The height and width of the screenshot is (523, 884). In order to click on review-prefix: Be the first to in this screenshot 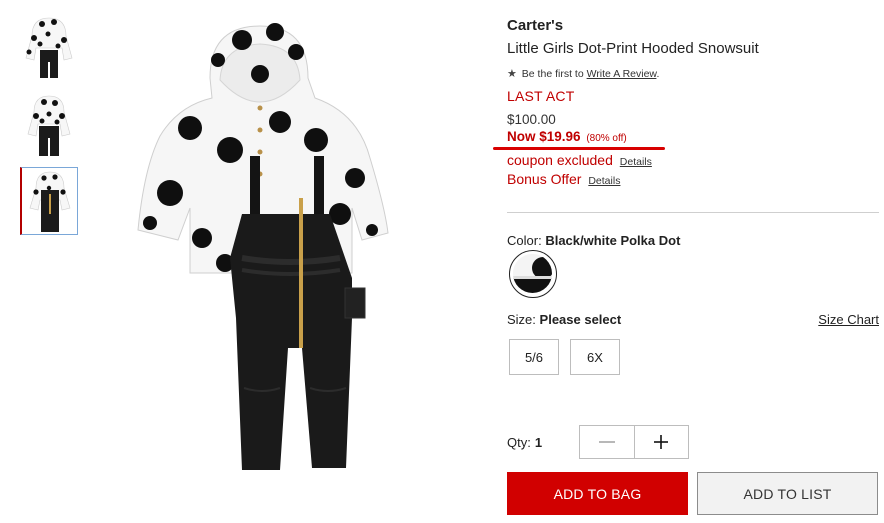, I will do `click(552, 74)`.